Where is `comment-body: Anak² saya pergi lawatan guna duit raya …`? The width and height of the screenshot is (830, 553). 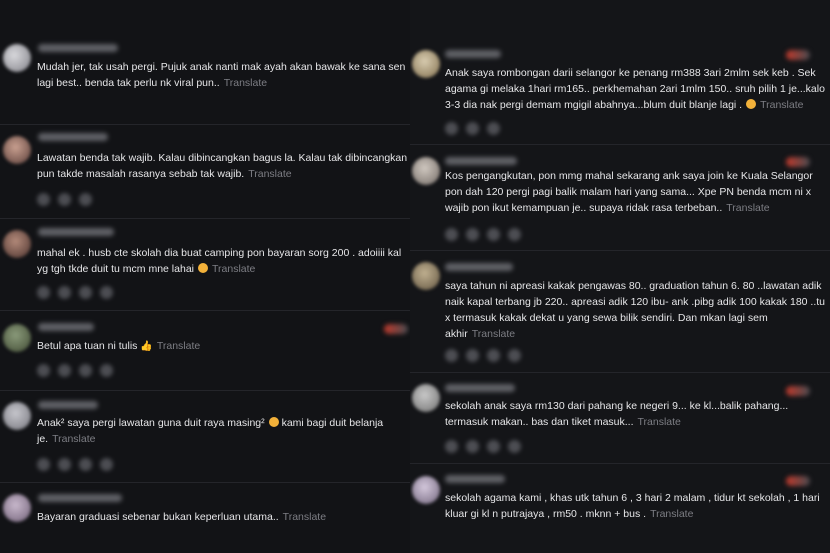 comment-body: Anak² saya pergi lawatan guna duit raya … is located at coordinates (151, 423).